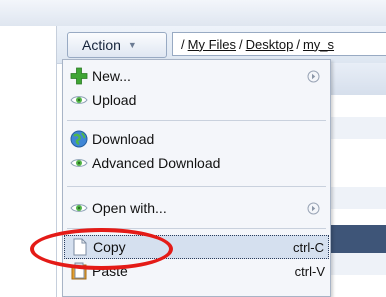 This screenshot has width=386, height=297. I want to click on action-menu-button: Action ▼, so click(117, 45).